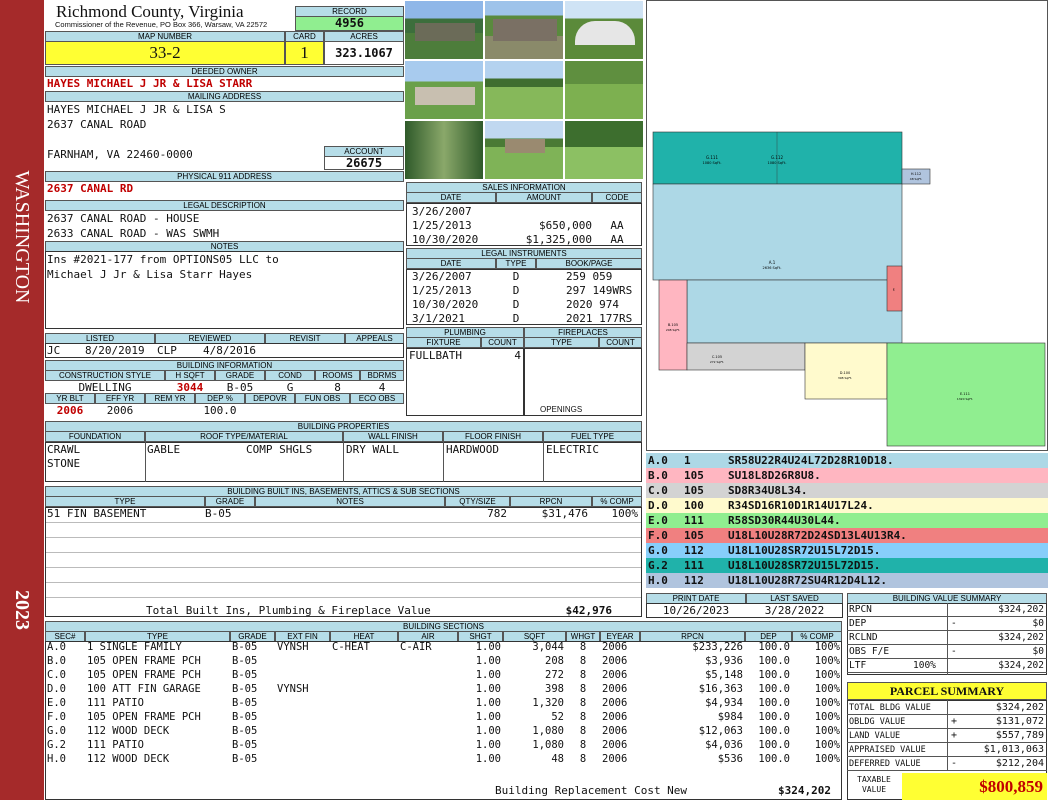 Image resolution: width=1050 pixels, height=800 pixels. Describe the element at coordinates (561, 342) in the screenshot. I see `fire-h-type: TYPE` at that location.